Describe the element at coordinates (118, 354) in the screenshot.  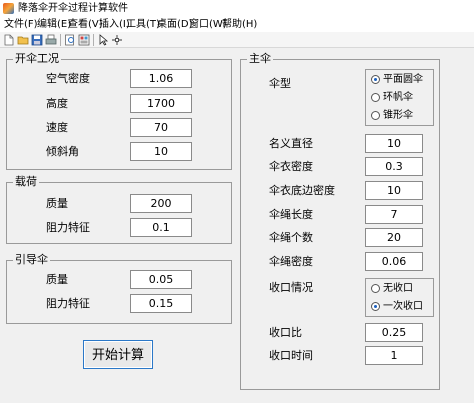
I see `start-calculation-button: 开始计算` at that location.